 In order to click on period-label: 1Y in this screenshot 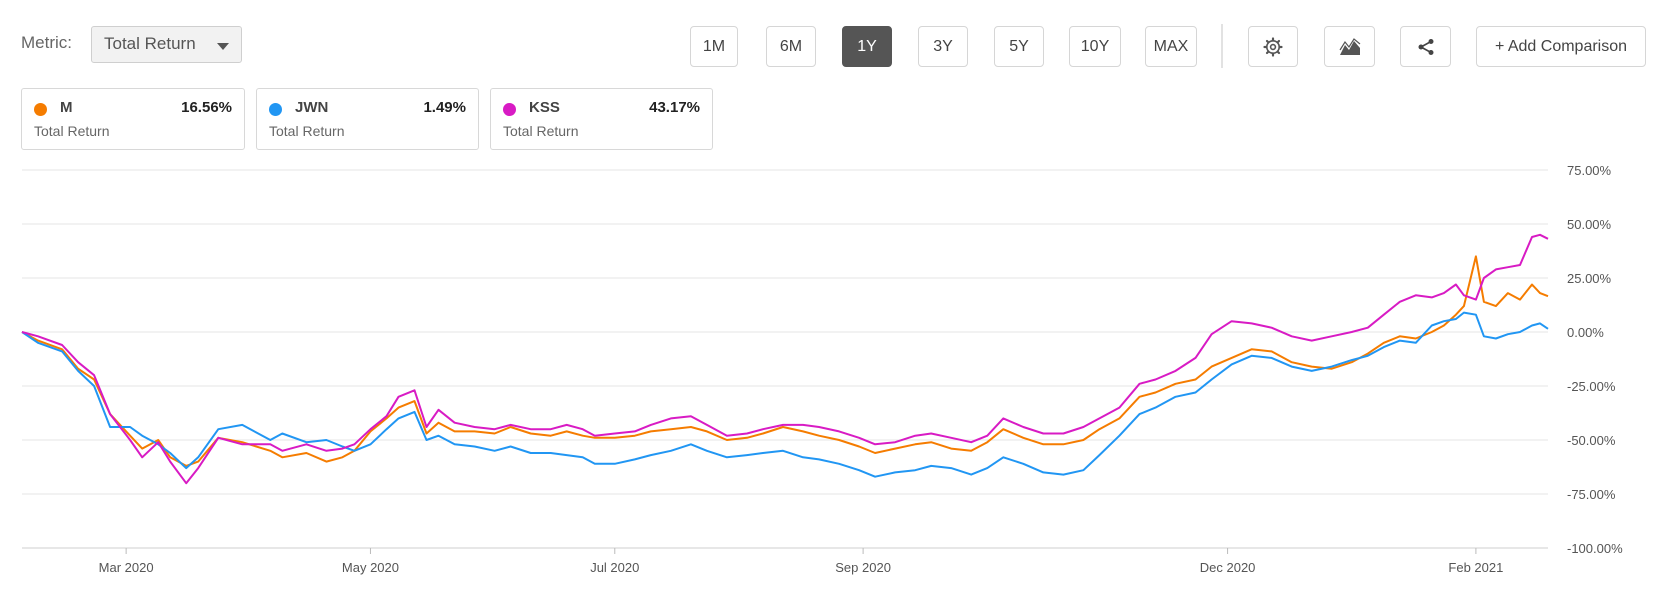, I will do `click(867, 46)`.